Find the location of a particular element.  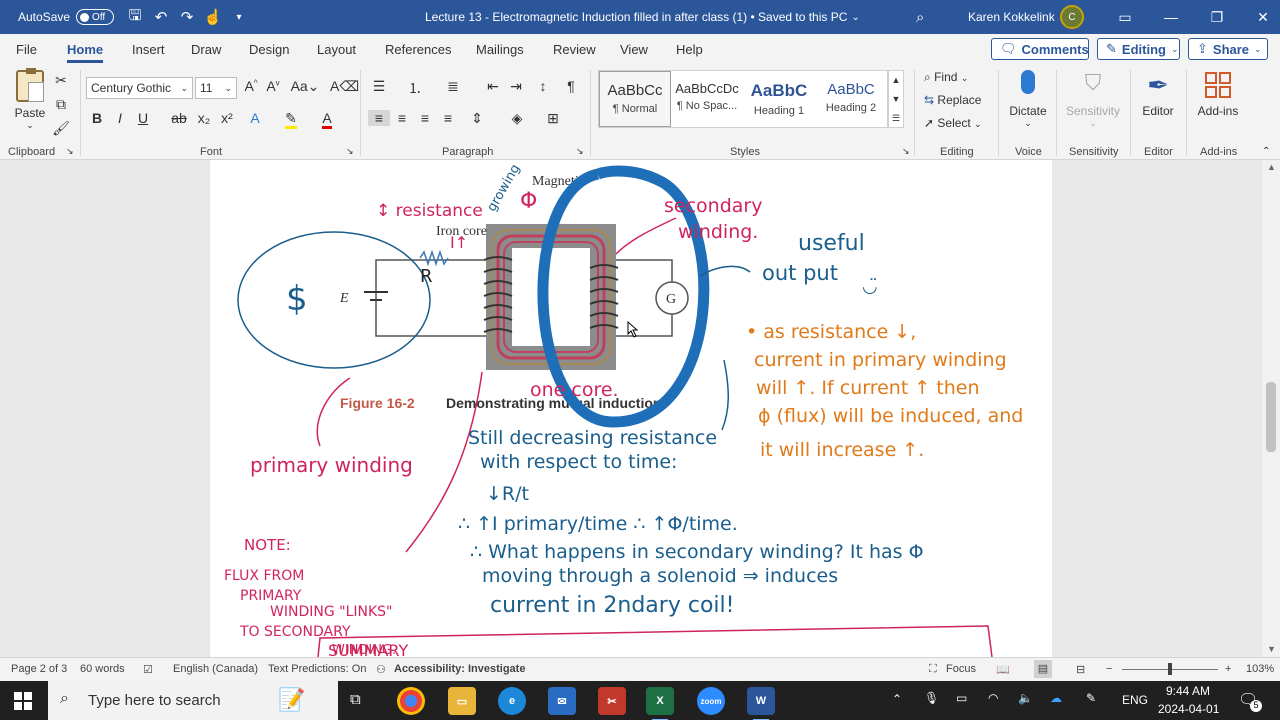

edge-icon: e is located at coordinates (512, 701).